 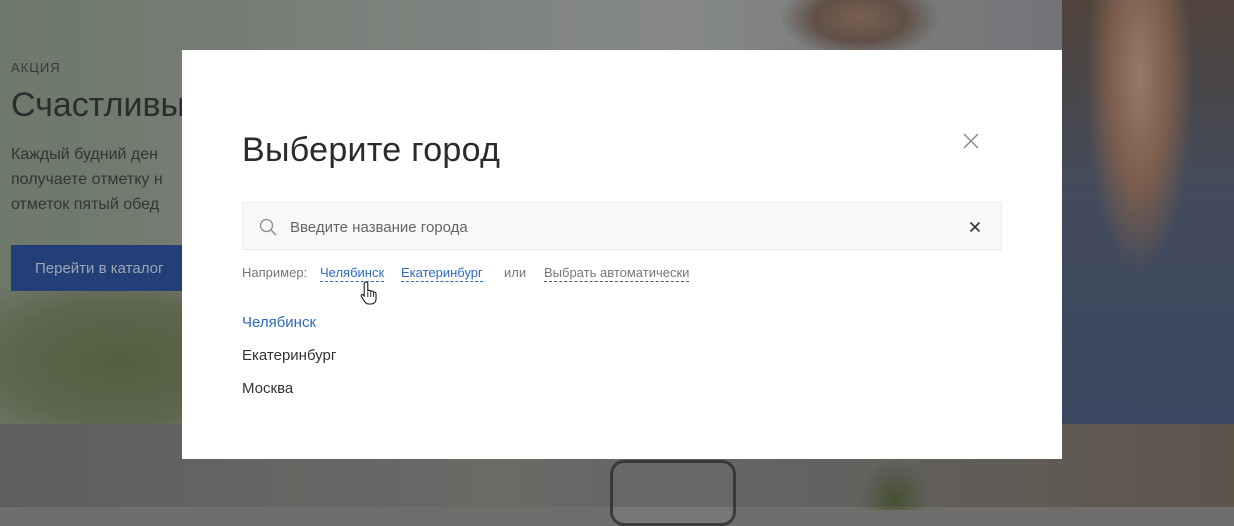 I want to click on city-list: Челябинск Екатеринбург Москва, so click(x=289, y=362).